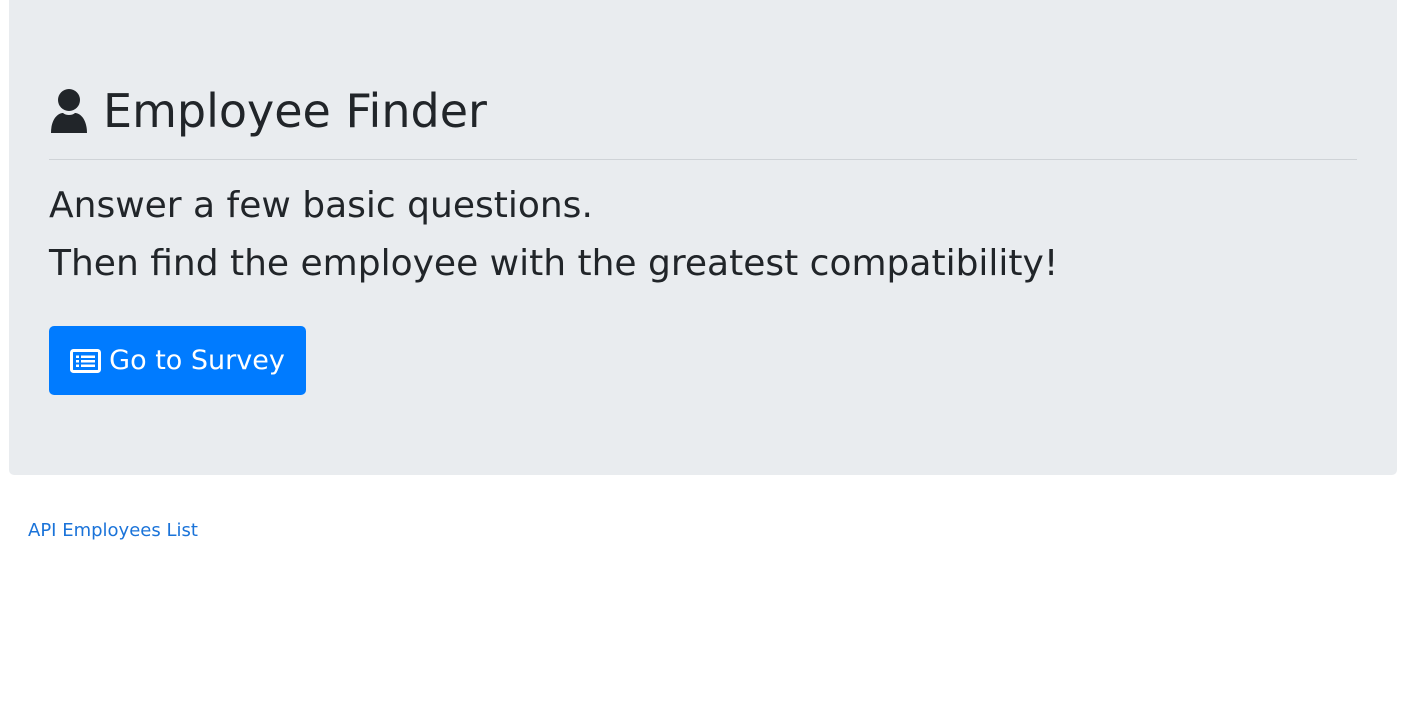 This screenshot has height=721, width=1416. Describe the element at coordinates (703, 159) in the screenshot. I see `divider` at that location.